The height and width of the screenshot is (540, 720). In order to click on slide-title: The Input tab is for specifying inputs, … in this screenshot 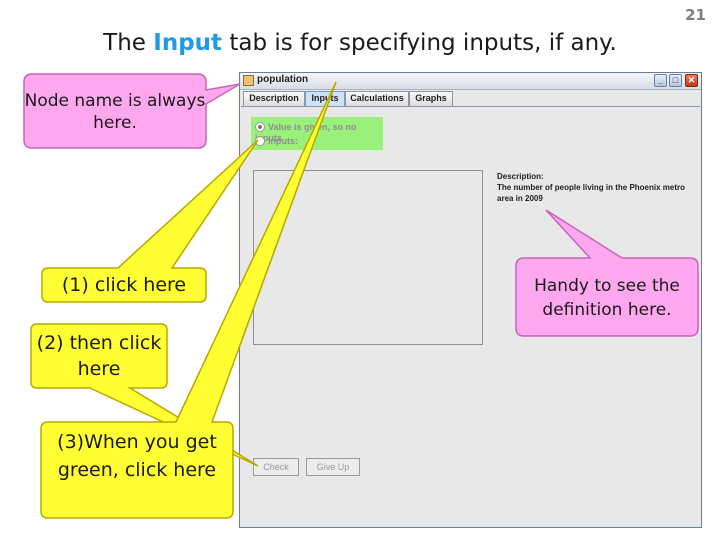, I will do `click(360, 43)`.